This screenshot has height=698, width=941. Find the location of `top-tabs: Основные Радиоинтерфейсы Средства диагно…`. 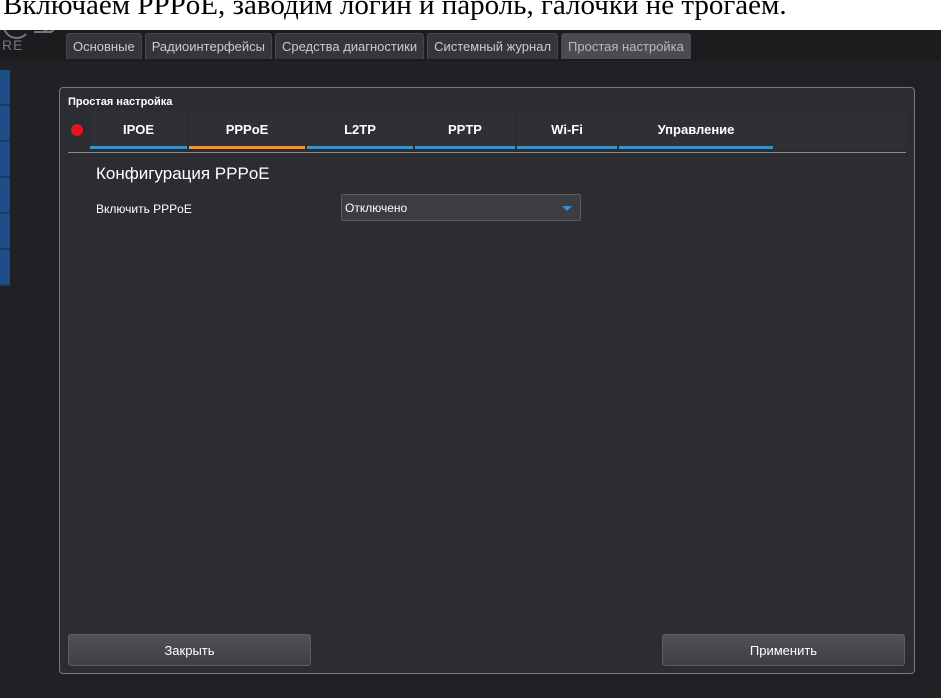

top-tabs: Основные Радиоинтерфейсы Средства диагно… is located at coordinates (378, 46).